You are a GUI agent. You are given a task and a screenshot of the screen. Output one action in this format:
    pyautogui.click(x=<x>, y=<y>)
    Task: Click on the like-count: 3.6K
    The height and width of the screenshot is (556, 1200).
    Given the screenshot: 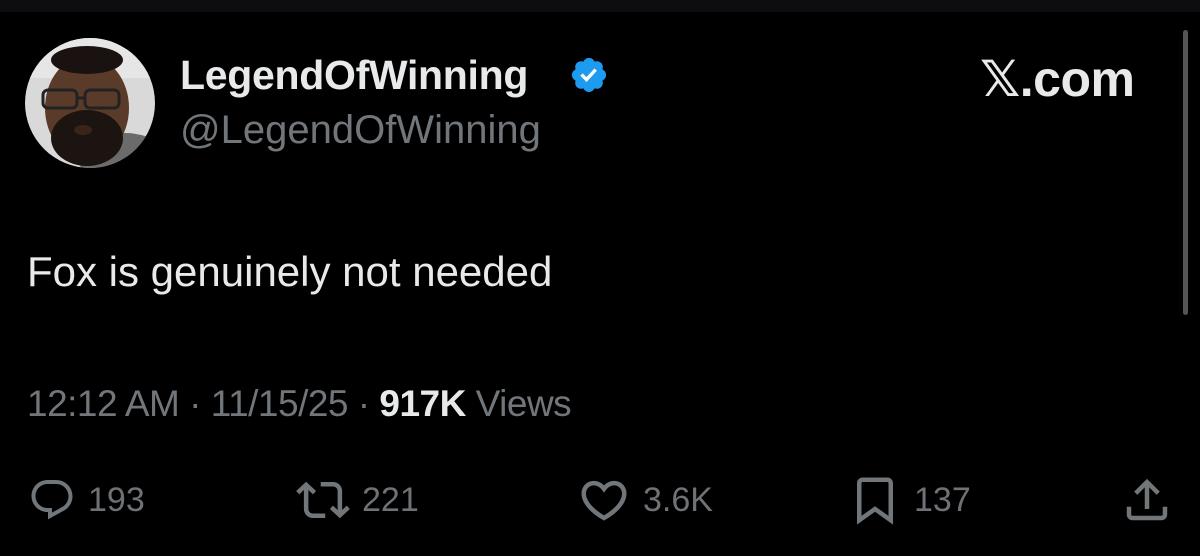 What is the action you would take?
    pyautogui.click(x=678, y=499)
    